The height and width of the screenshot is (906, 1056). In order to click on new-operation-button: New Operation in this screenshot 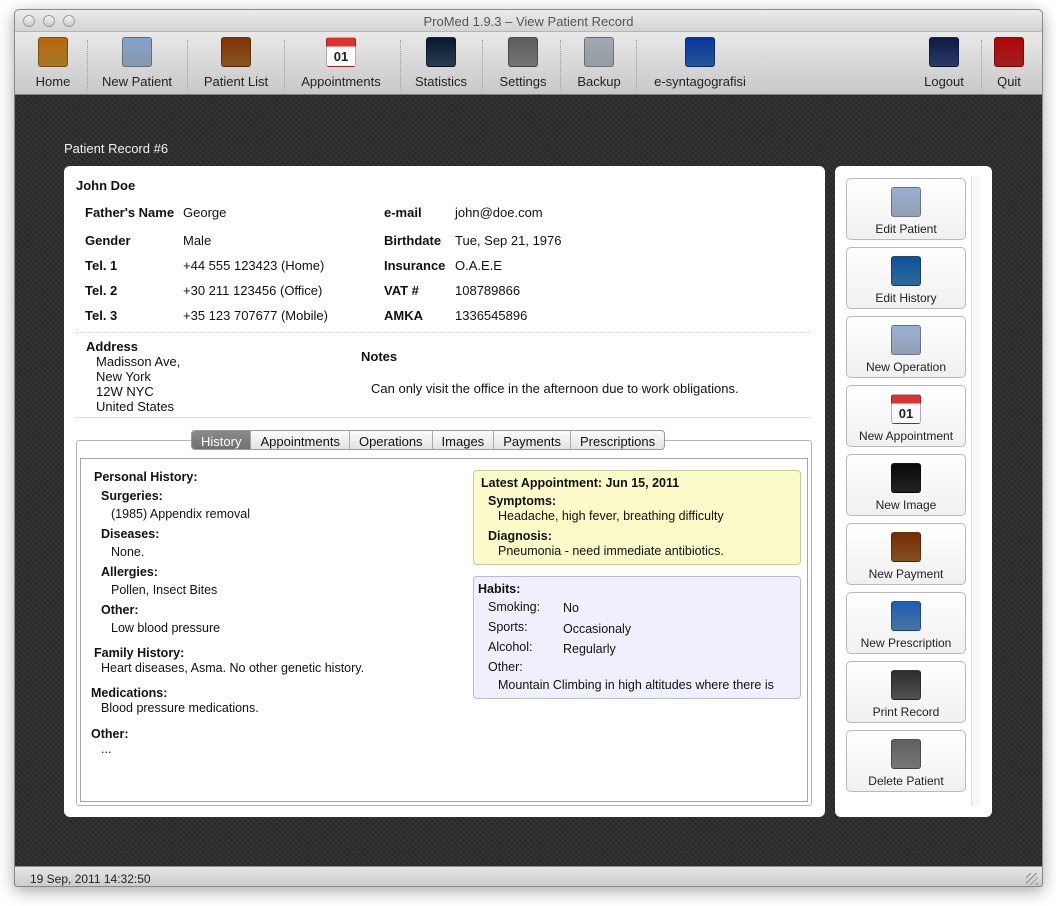, I will do `click(906, 347)`.